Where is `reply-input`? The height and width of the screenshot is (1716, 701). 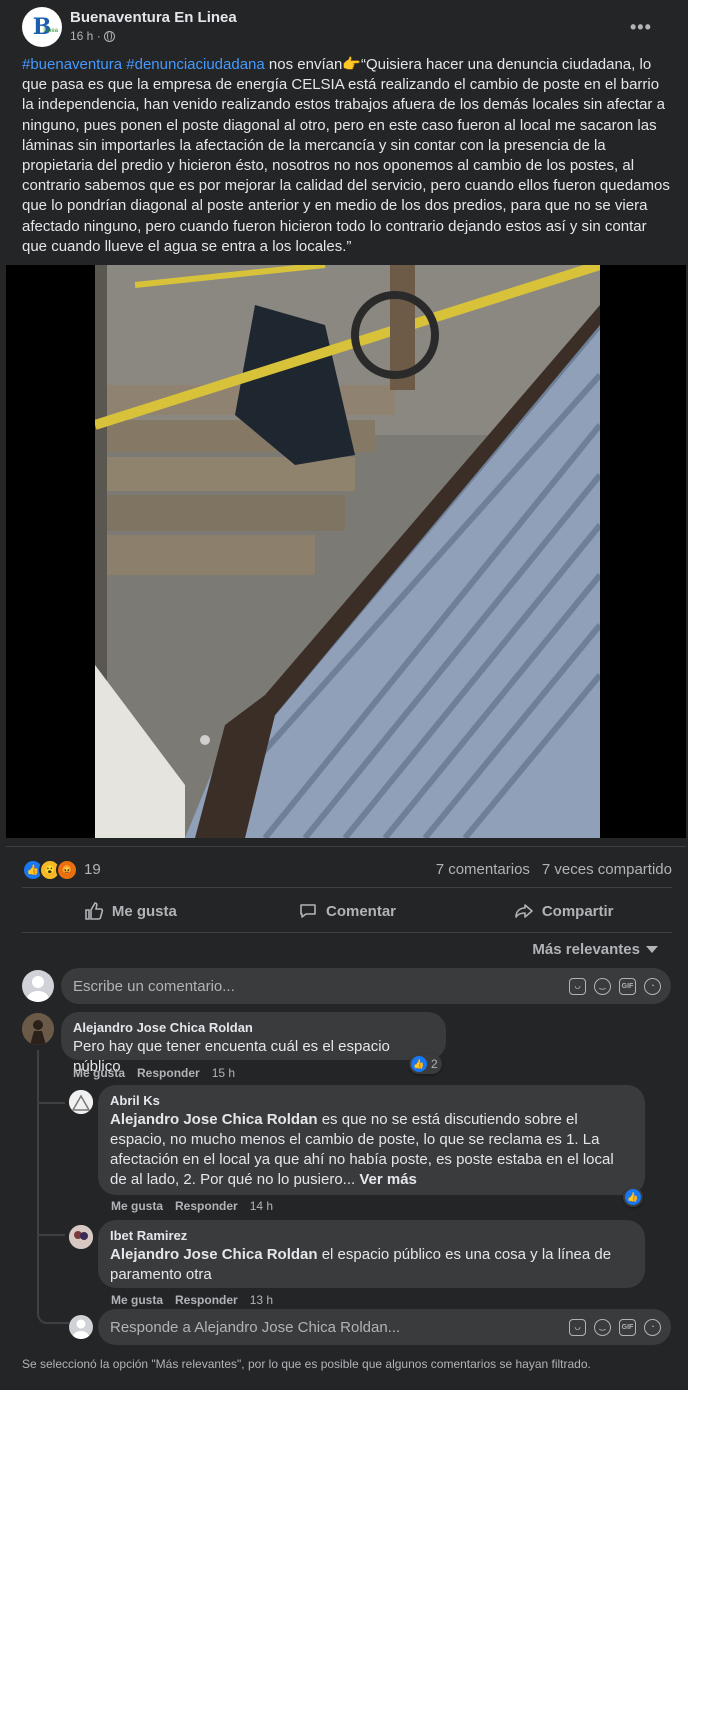 reply-input is located at coordinates (333, 1327).